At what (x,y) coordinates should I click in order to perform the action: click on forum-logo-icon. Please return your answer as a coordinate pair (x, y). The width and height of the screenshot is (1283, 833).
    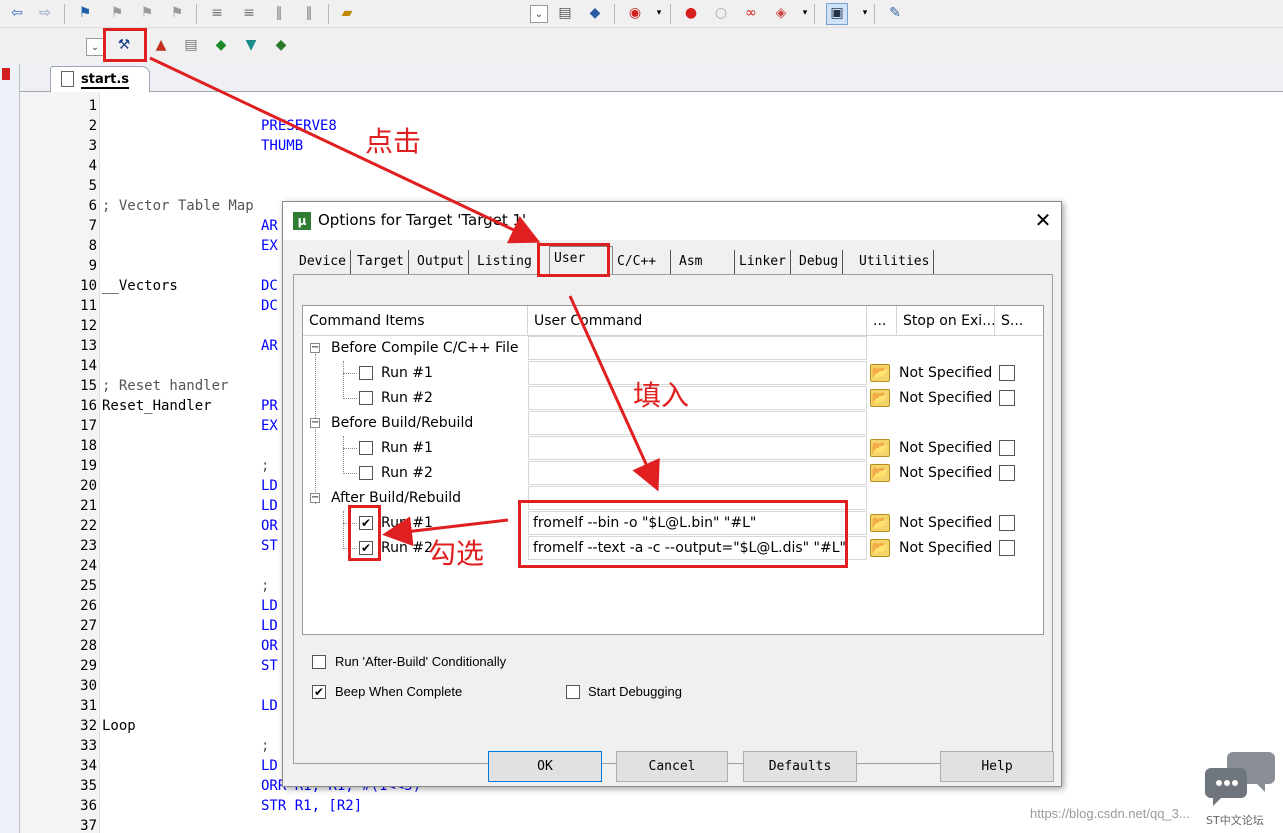
    Looking at the image, I should click on (1240, 779).